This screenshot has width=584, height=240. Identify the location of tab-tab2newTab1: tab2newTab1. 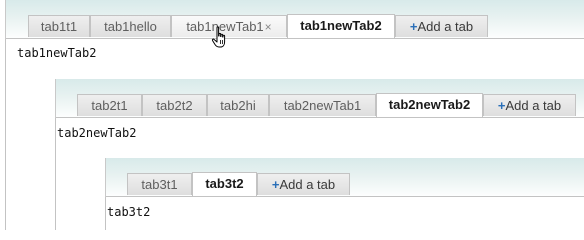
(322, 105).